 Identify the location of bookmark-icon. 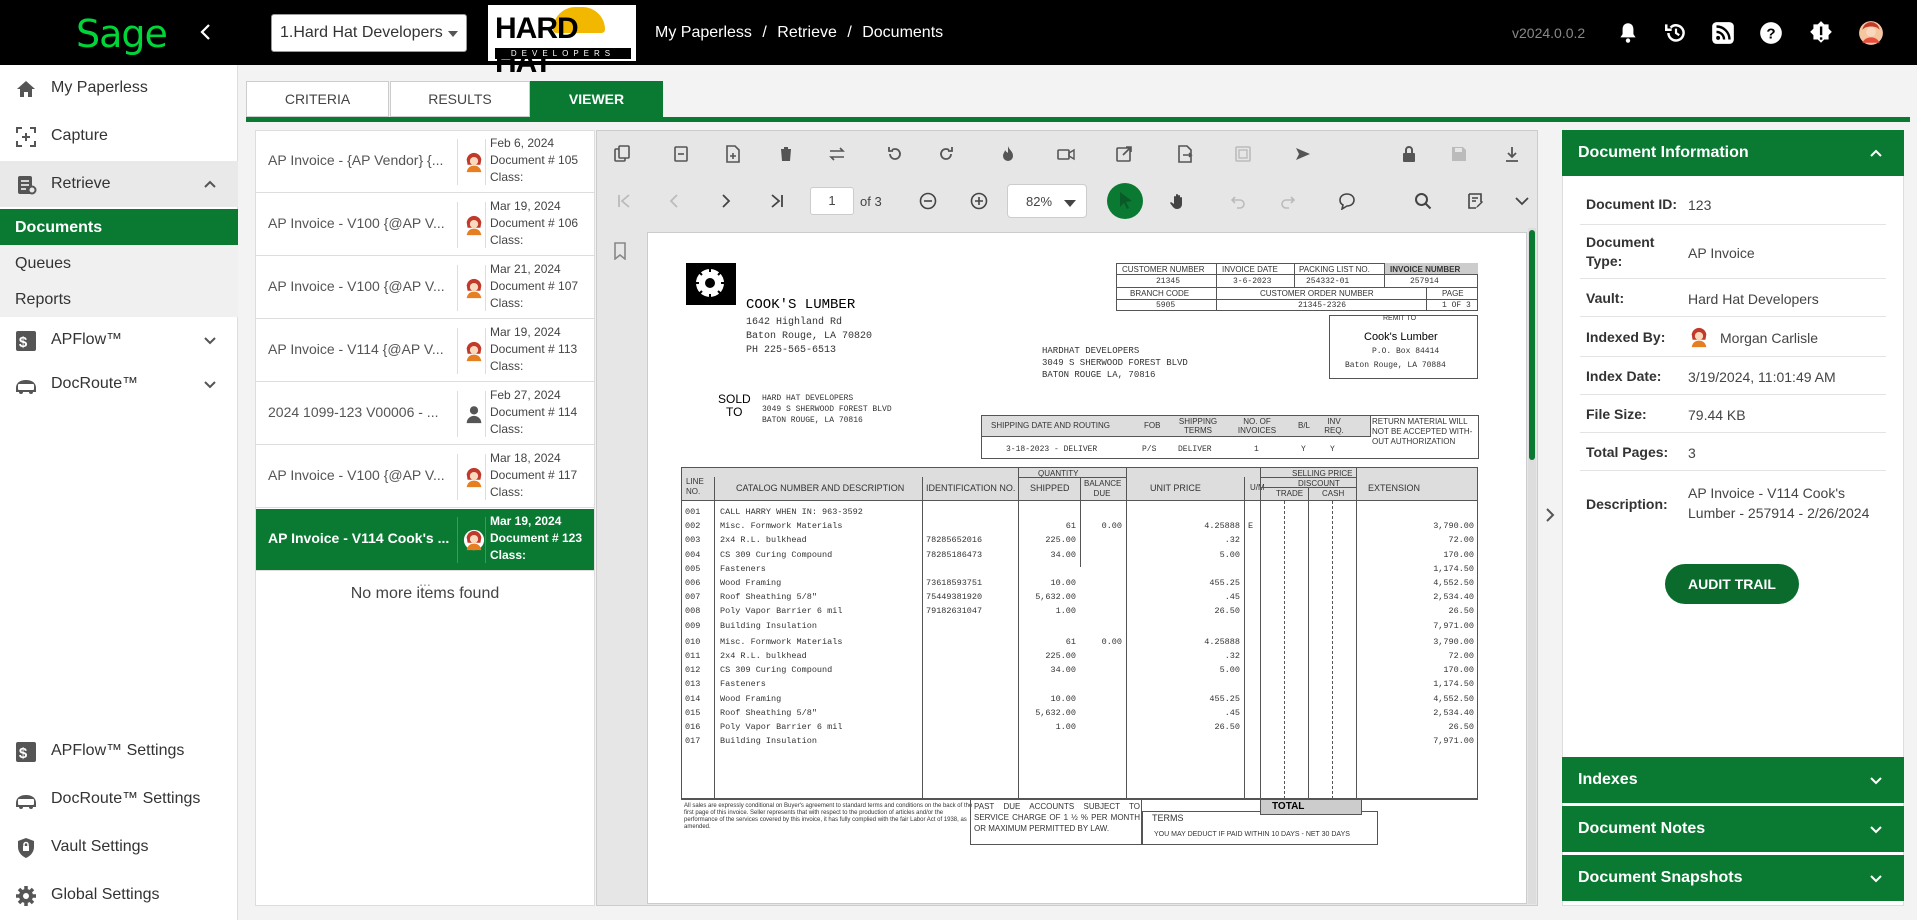
(620, 251).